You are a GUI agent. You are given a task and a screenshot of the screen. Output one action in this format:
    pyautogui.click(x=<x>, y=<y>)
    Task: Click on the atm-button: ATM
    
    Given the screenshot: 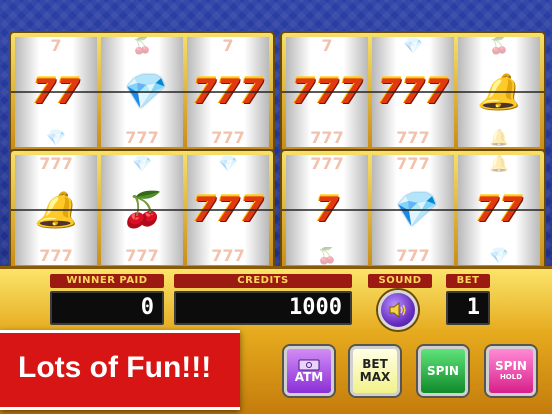 What is the action you would take?
    pyautogui.click(x=309, y=371)
    